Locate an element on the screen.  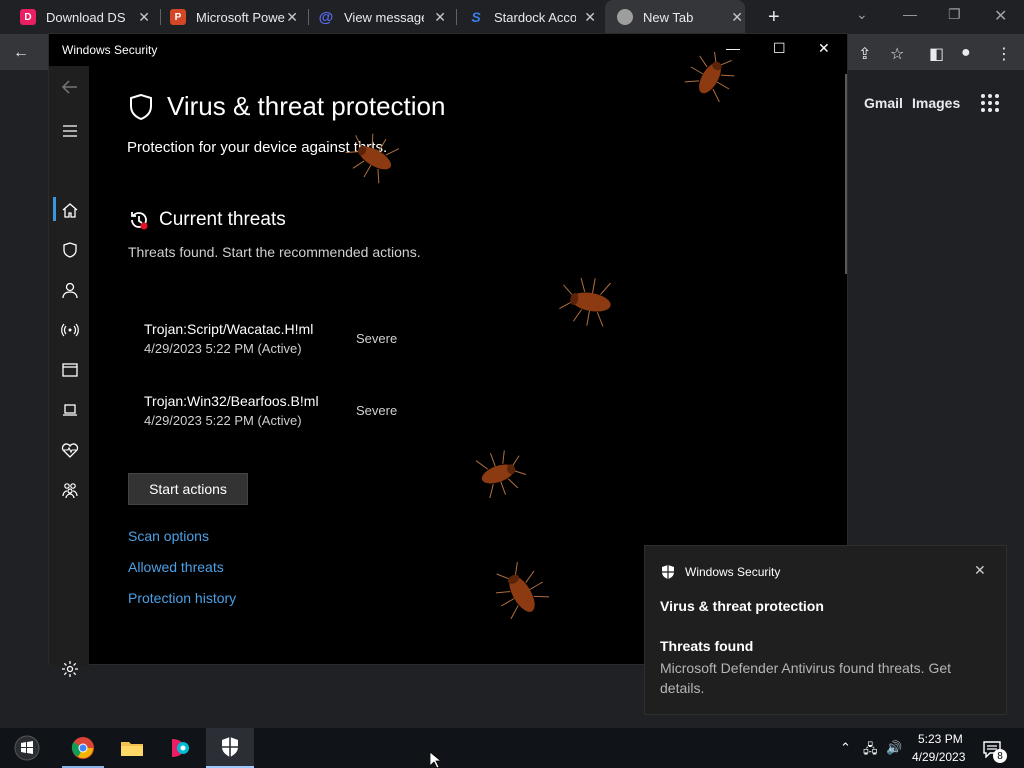
threat-name: Trojan:Win32/Bearfoos.B!ml is located at coordinates (231, 401).